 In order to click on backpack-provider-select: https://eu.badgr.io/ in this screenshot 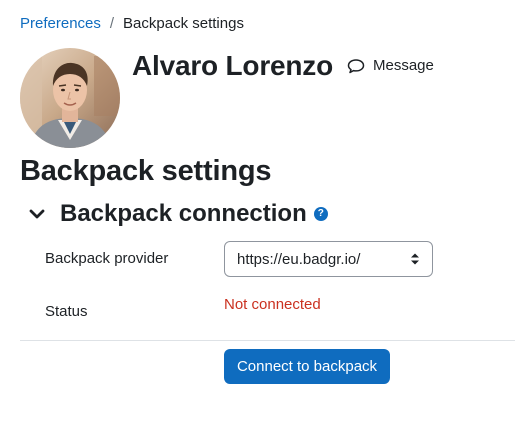, I will do `click(328, 259)`.